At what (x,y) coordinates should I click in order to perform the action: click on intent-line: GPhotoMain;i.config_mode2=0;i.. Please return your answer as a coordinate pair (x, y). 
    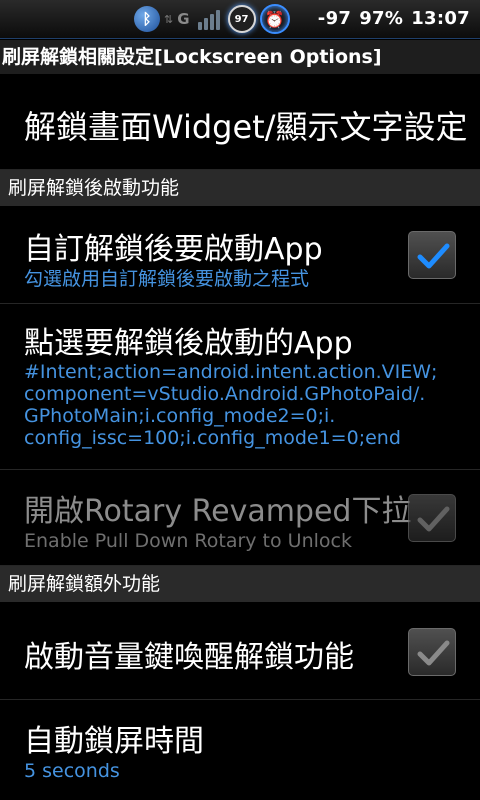
    Looking at the image, I should click on (180, 416).